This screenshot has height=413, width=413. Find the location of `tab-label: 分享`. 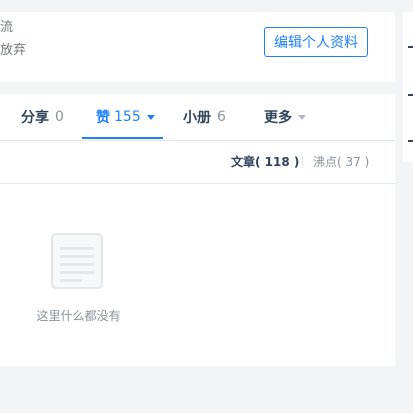

tab-label: 分享 is located at coordinates (35, 118).